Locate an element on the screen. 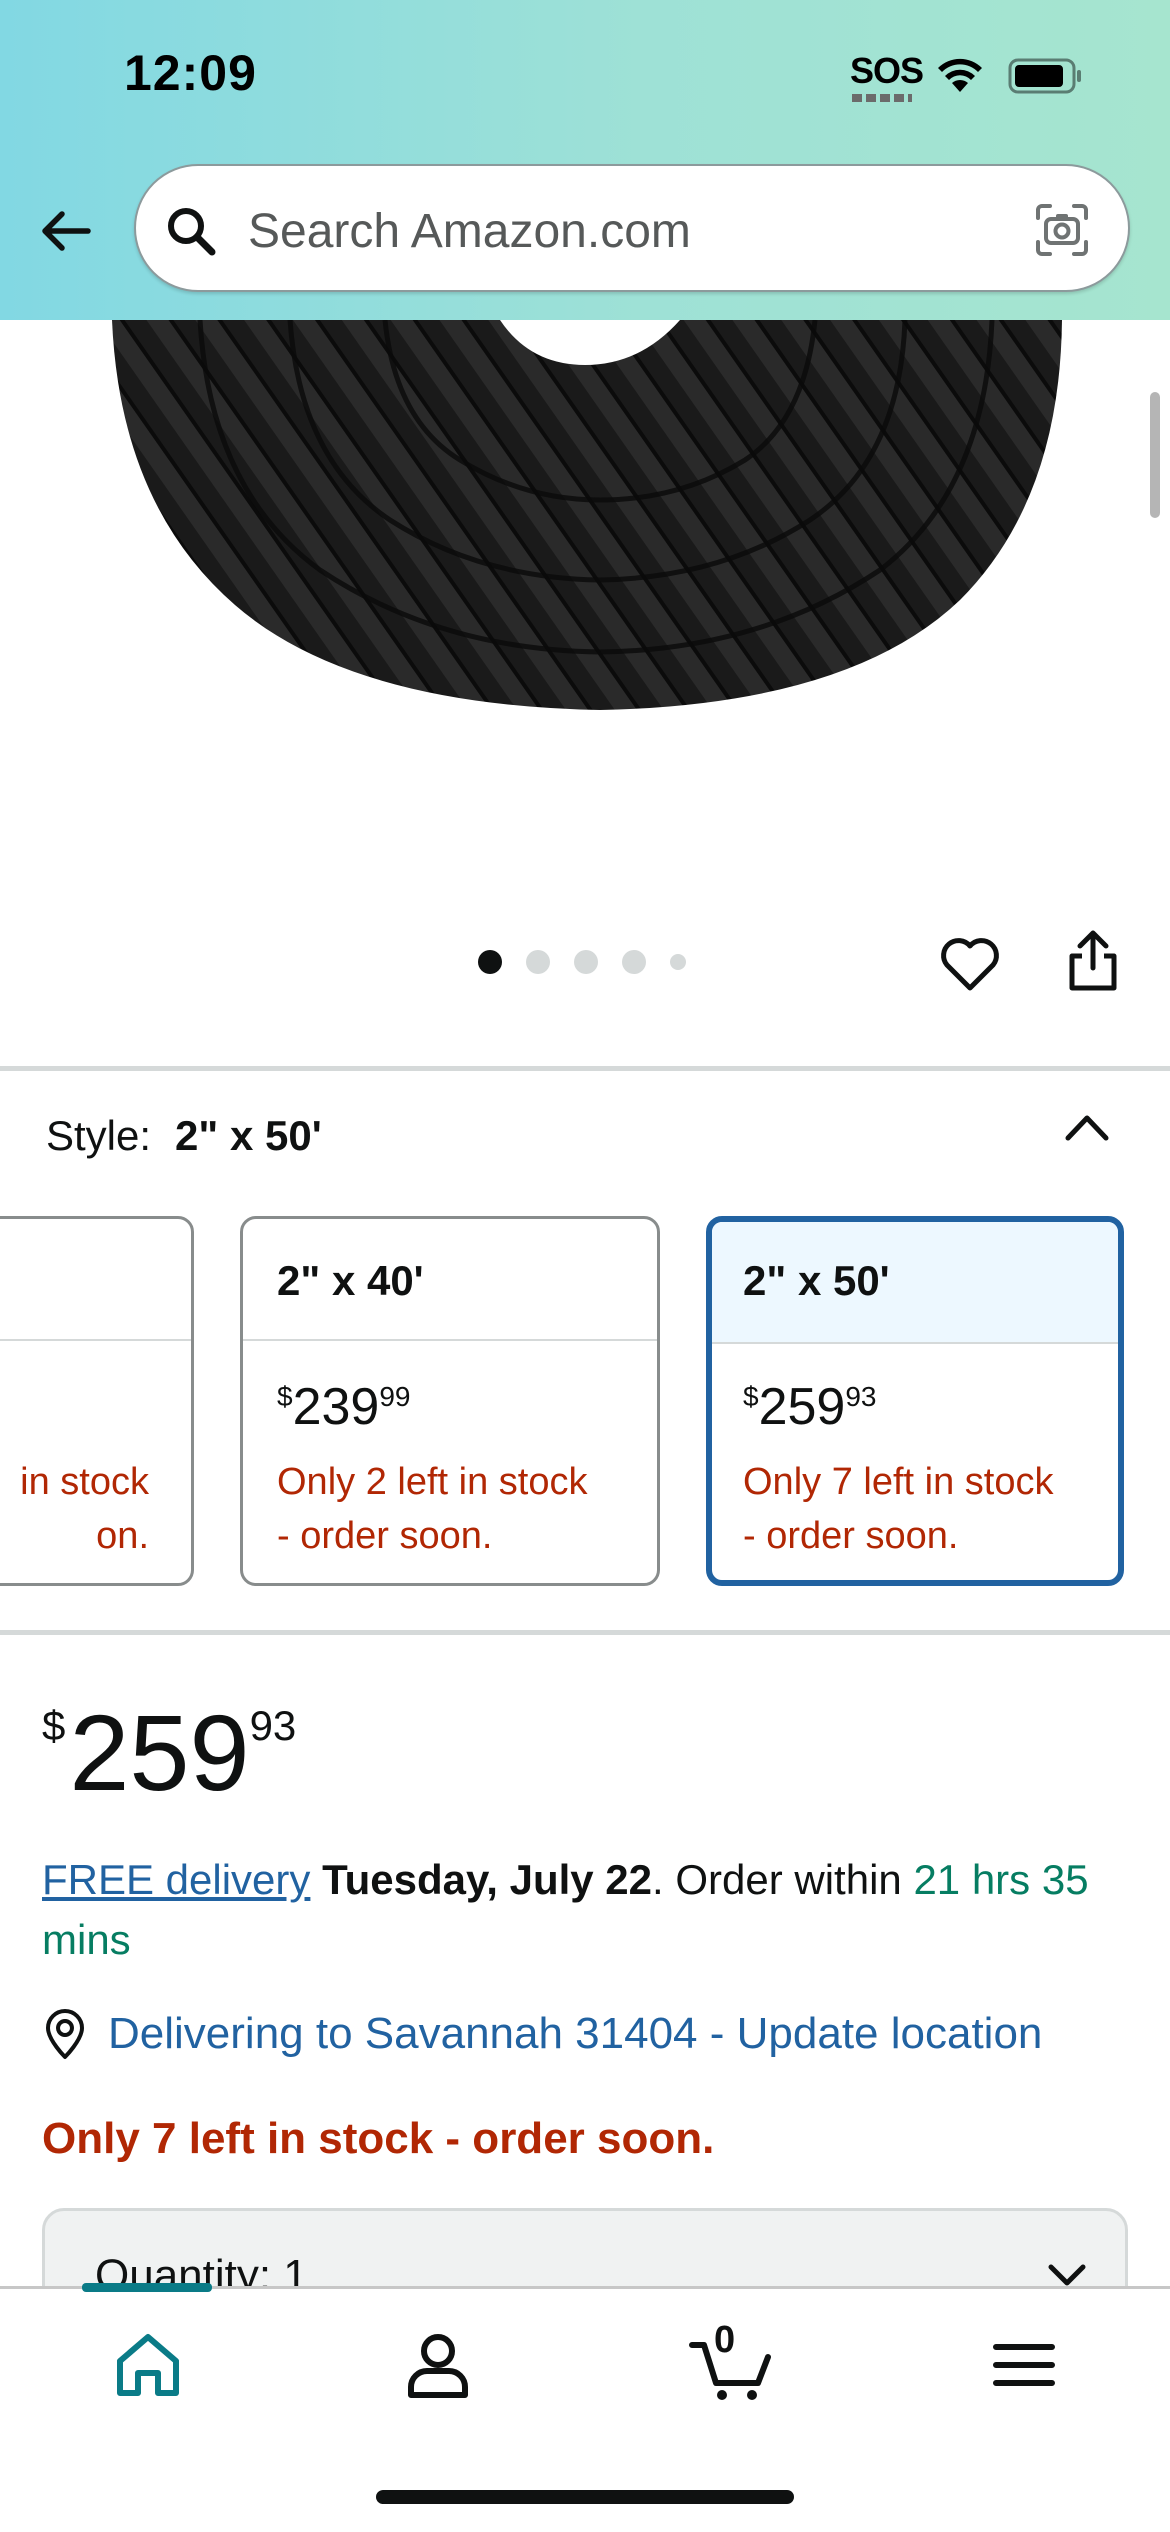 Image resolution: width=1170 pixels, height=2532 pixels. search-placeholder: Search Amazon.com is located at coordinates (469, 231).